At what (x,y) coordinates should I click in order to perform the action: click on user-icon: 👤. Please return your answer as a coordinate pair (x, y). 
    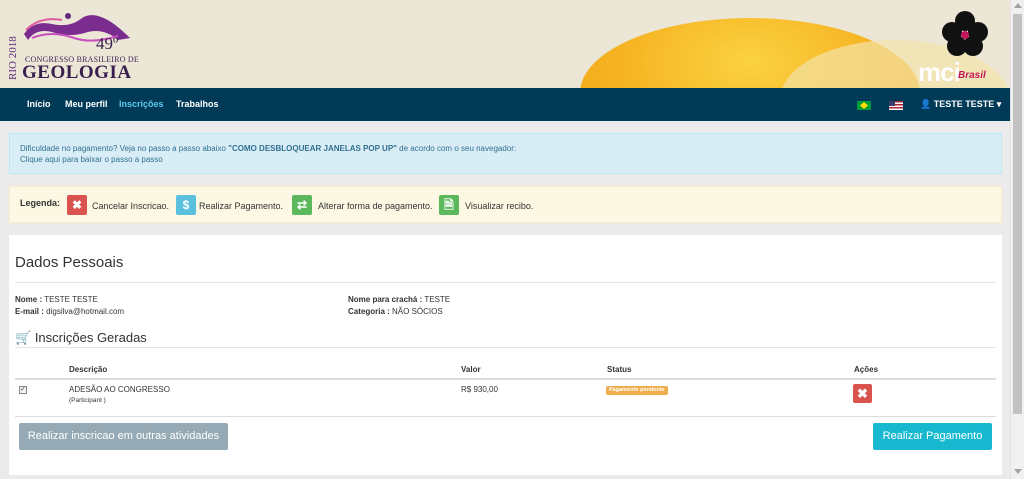
    Looking at the image, I should click on (926, 104).